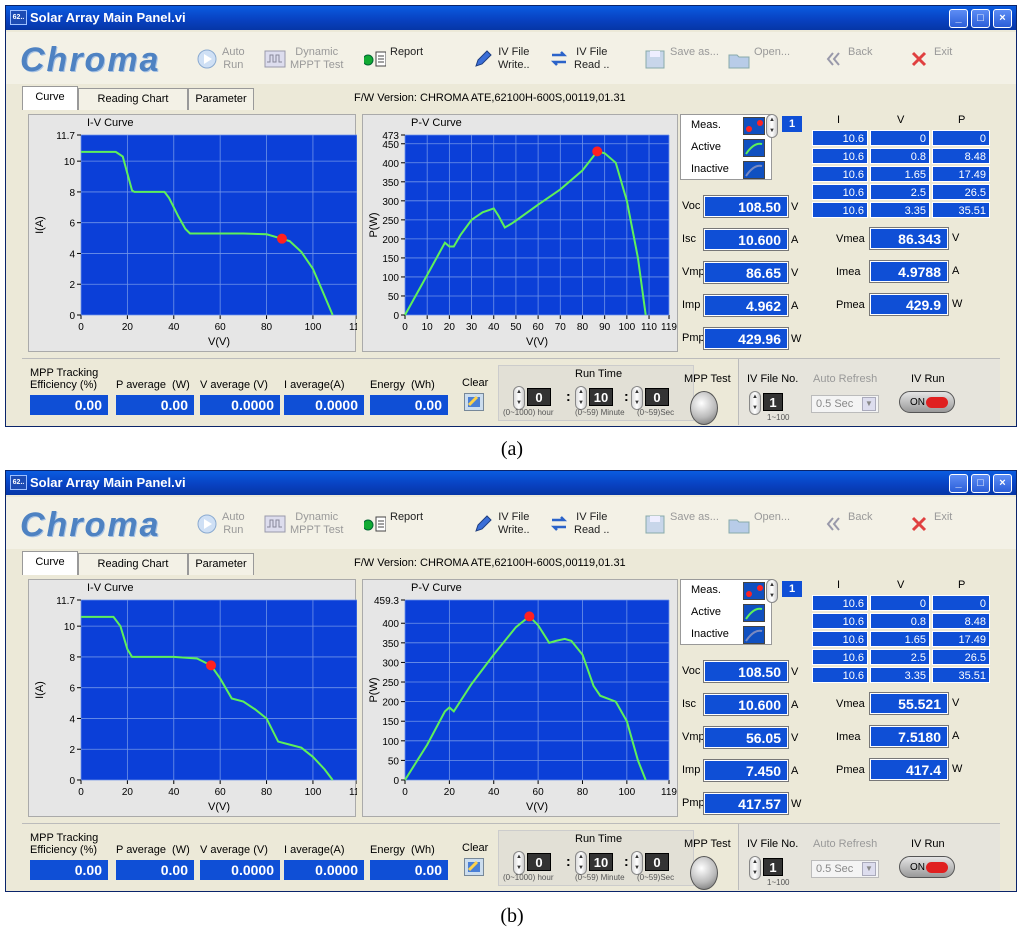  I want to click on iv-run-toggle-label: ON, so click(917, 402).